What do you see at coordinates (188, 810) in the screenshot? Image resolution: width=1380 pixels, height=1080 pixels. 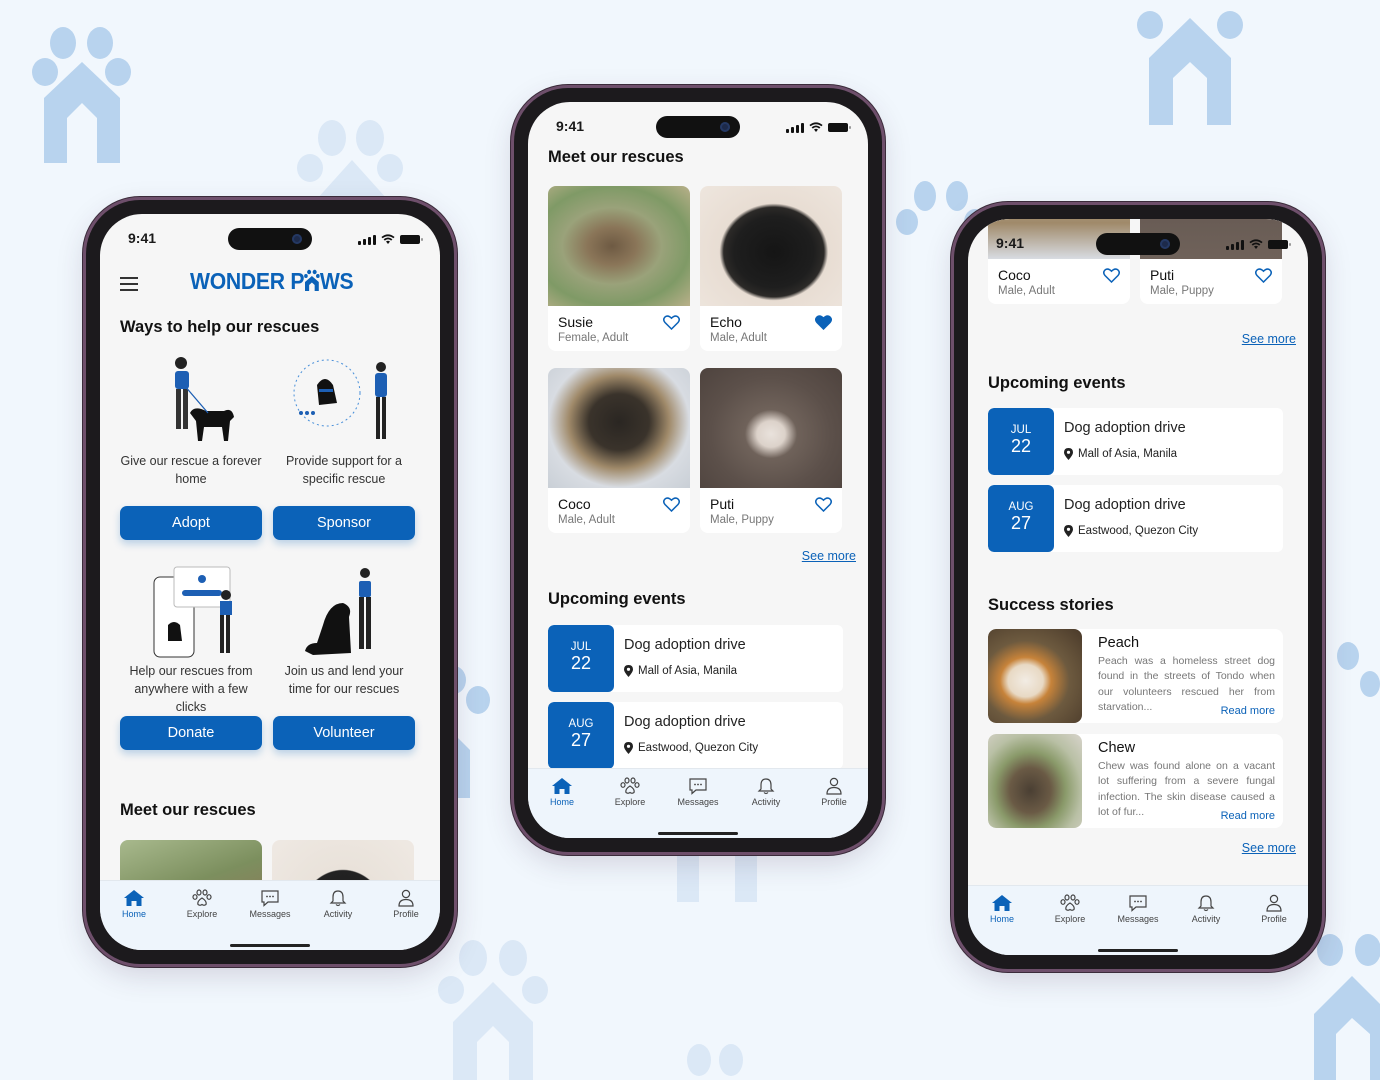 I see `section-title-meet-rescues: Meet our rescues` at bounding box center [188, 810].